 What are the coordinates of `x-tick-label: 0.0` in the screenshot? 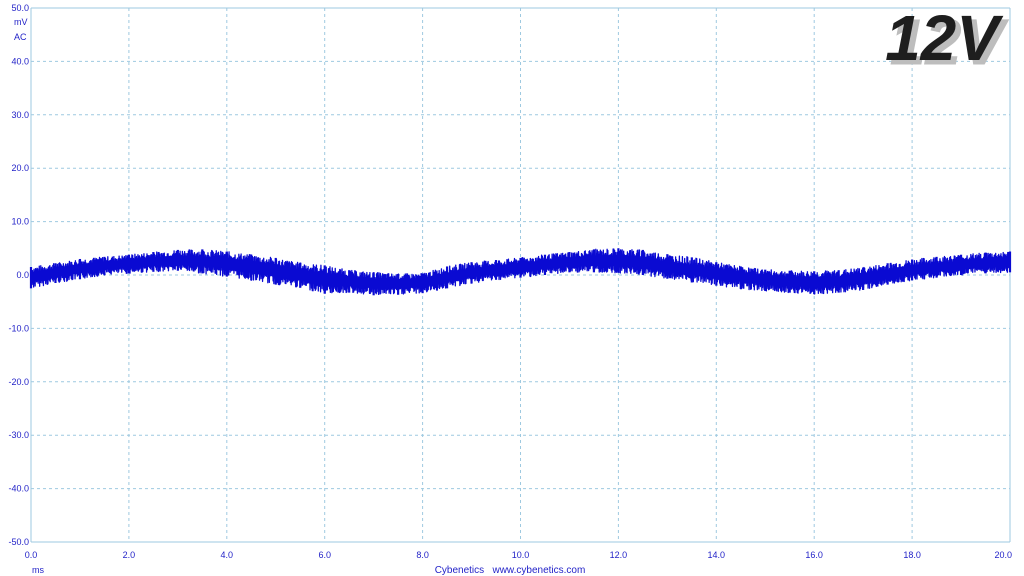 It's located at (31, 555).